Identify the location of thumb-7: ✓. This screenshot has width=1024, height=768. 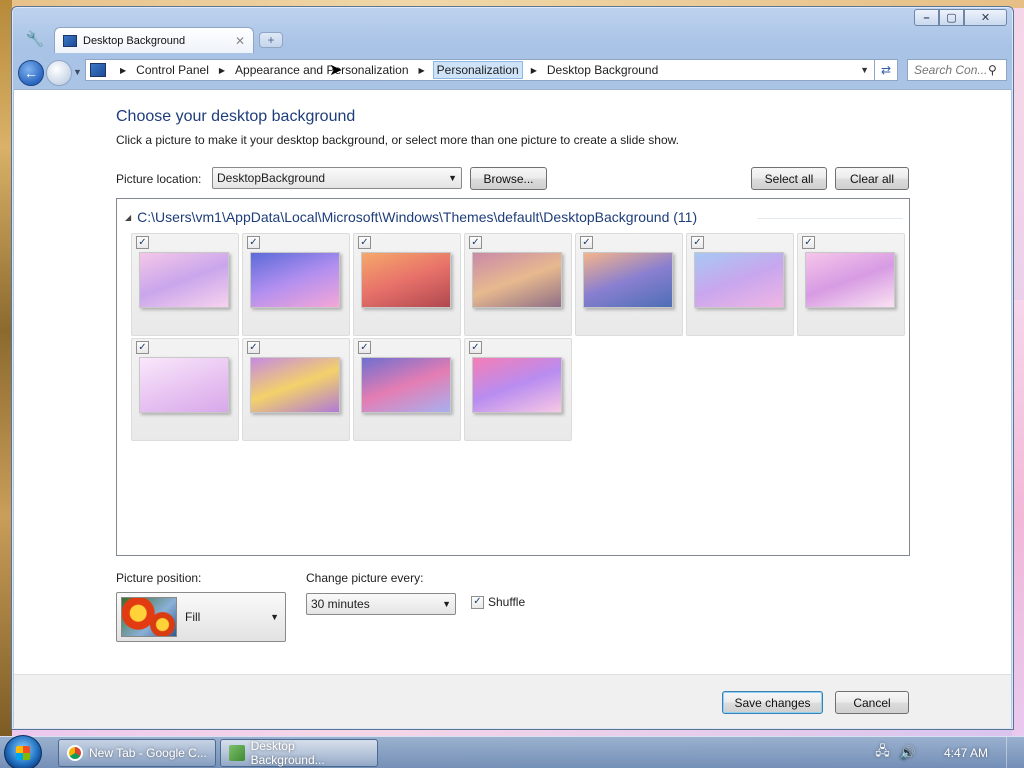
(851, 284).